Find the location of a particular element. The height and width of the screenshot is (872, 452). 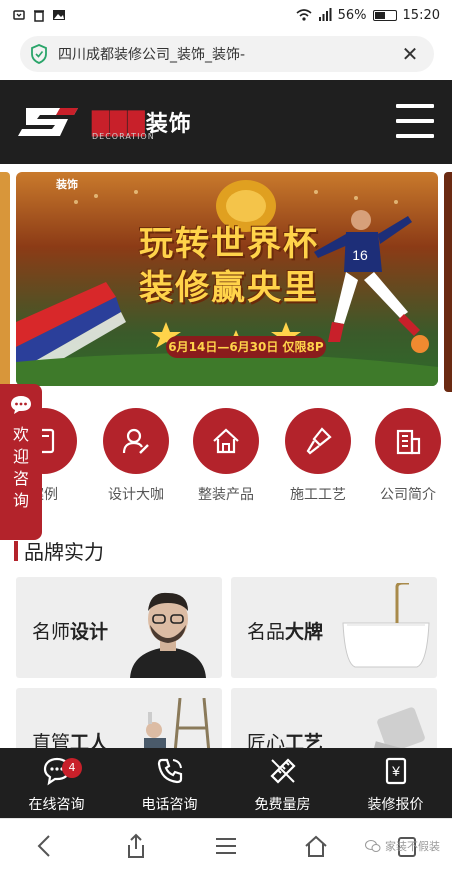

building-icon is located at coordinates (408, 441).